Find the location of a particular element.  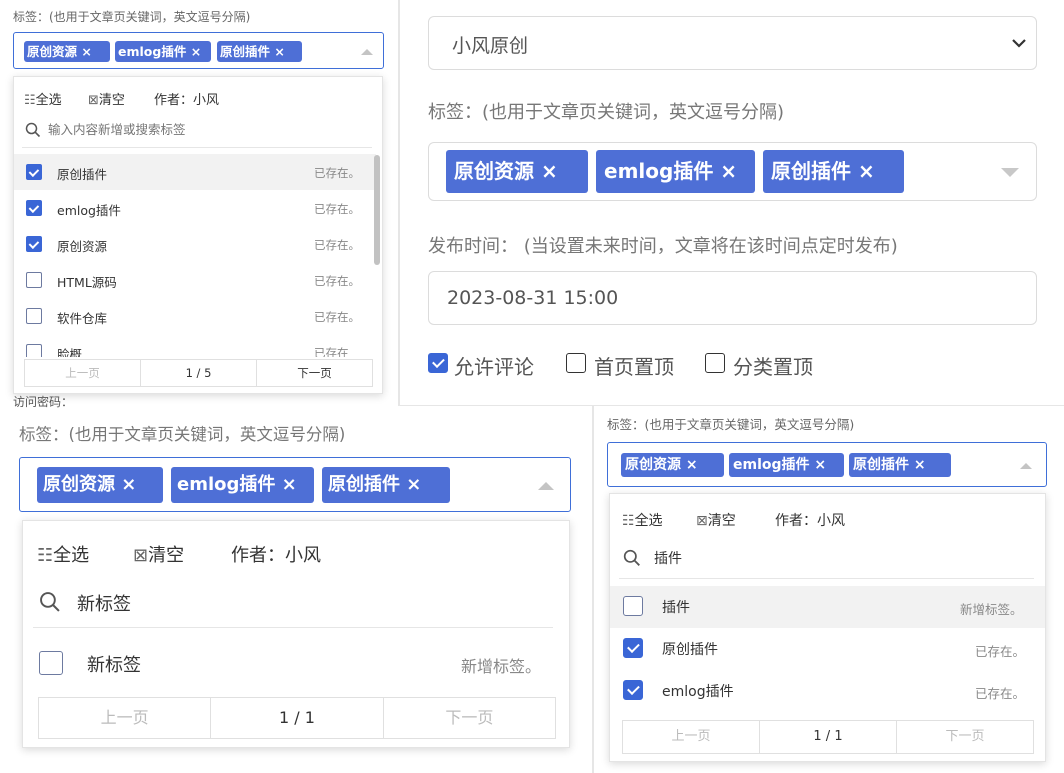

publish-time-input: 2023-08-31 15:00 is located at coordinates (732, 298).